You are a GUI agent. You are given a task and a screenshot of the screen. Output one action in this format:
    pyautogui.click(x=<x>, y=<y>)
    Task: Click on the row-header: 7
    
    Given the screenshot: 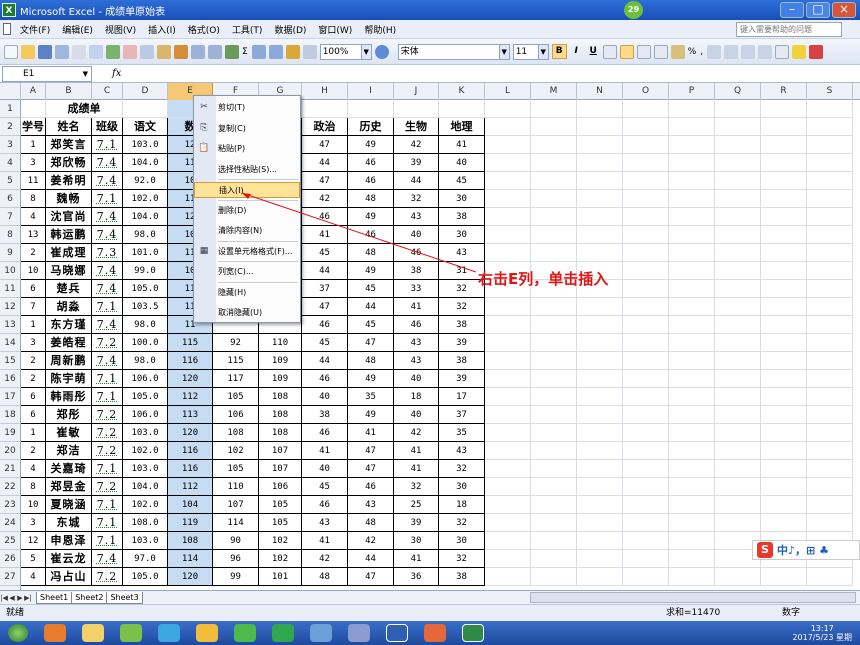 What is the action you would take?
    pyautogui.click(x=10, y=217)
    